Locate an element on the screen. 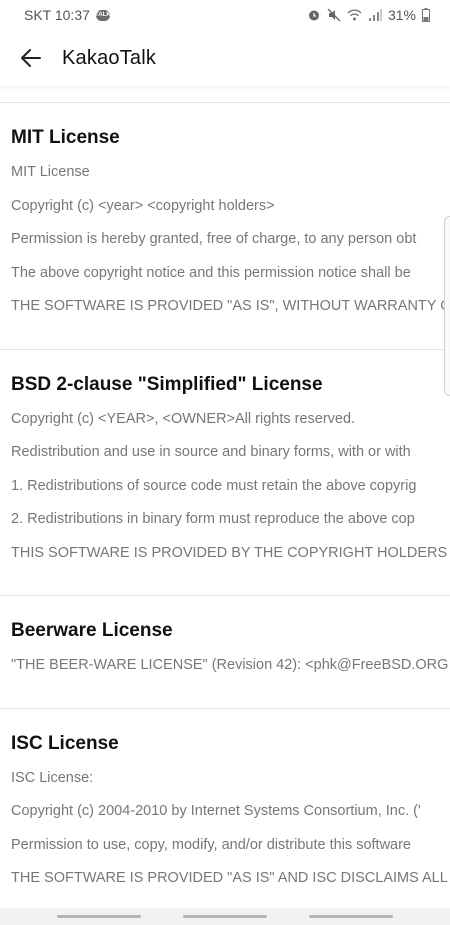 This screenshot has width=450, height=925. license-line: ISC License: is located at coordinates (52, 777).